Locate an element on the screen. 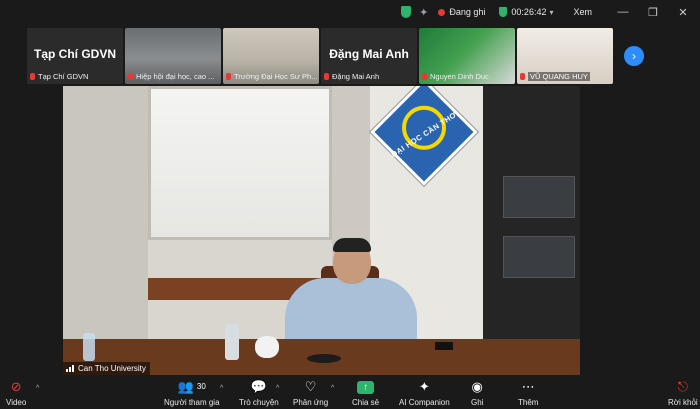 The image size is (700, 409). timer-shield-icon is located at coordinates (503, 12).